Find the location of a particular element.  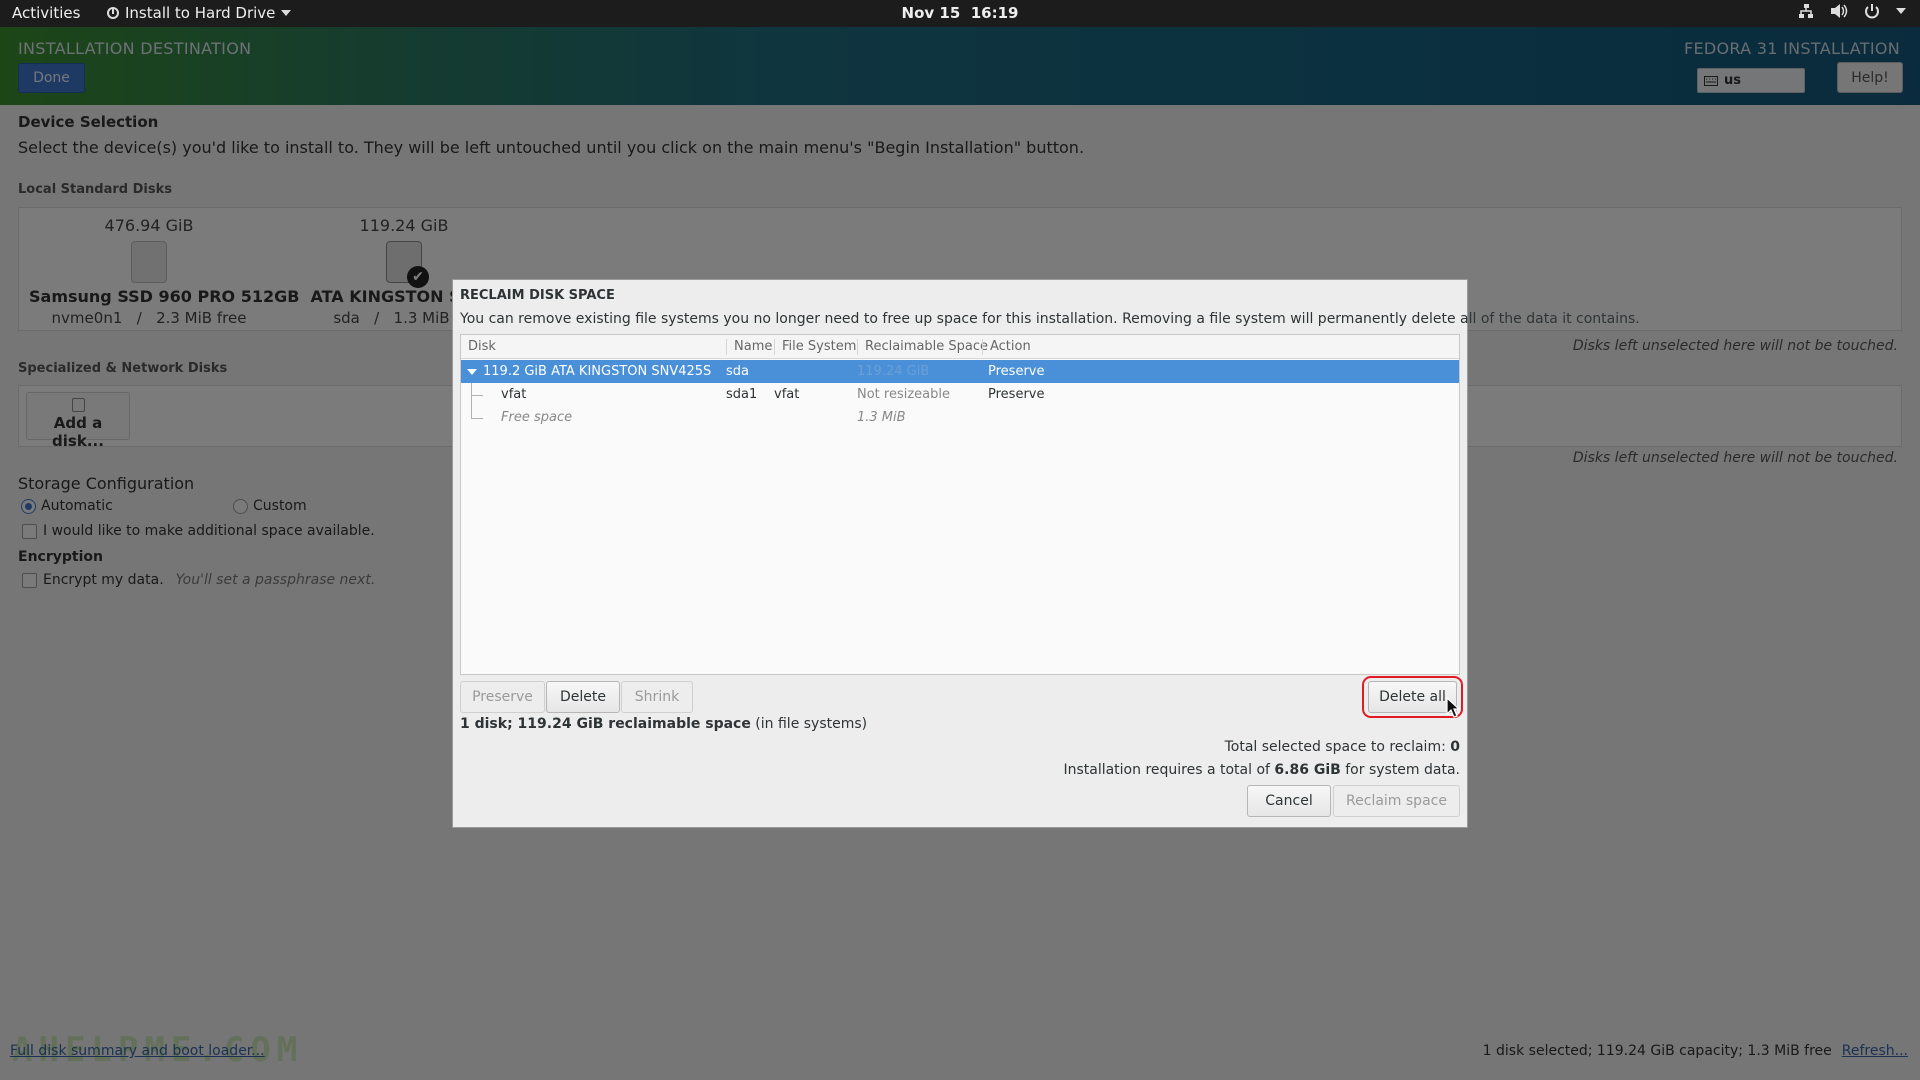

disk-cell: 119.2 GiB ATA KINGSTON SNV425S is located at coordinates (589, 371).